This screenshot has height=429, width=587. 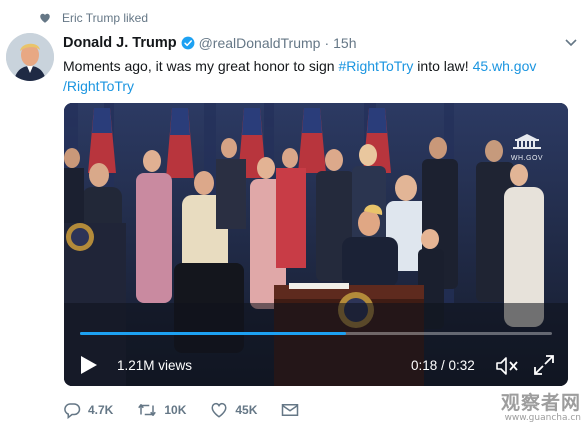 I want to click on site-watermark: 观察者网 www.guancha.cn, so click(x=541, y=405).